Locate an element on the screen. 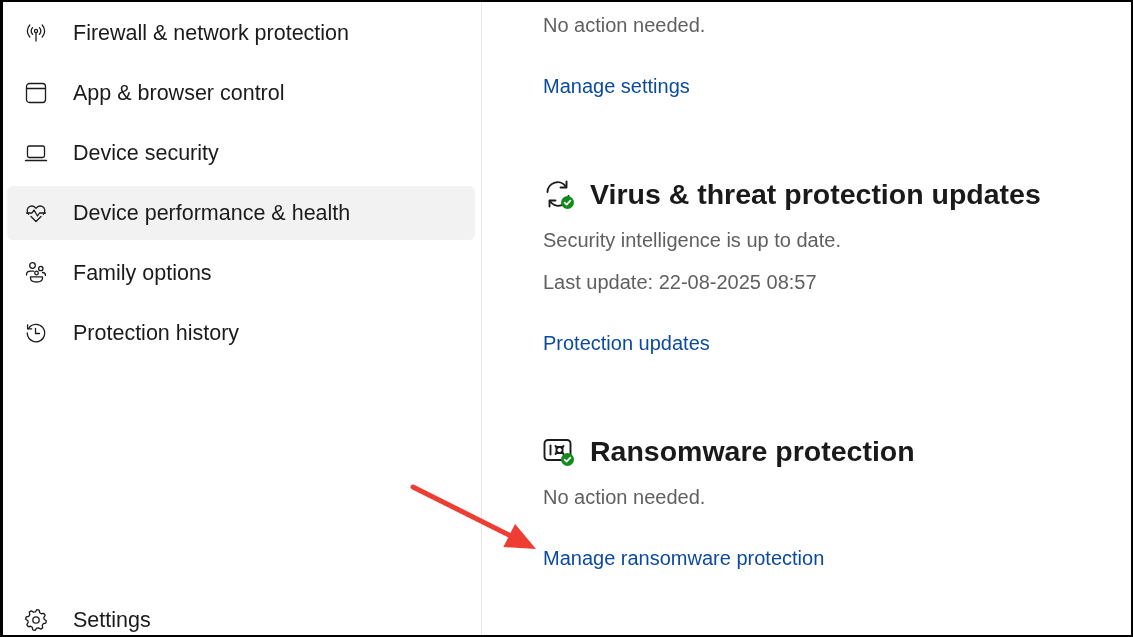  window-icon is located at coordinates (36, 93).